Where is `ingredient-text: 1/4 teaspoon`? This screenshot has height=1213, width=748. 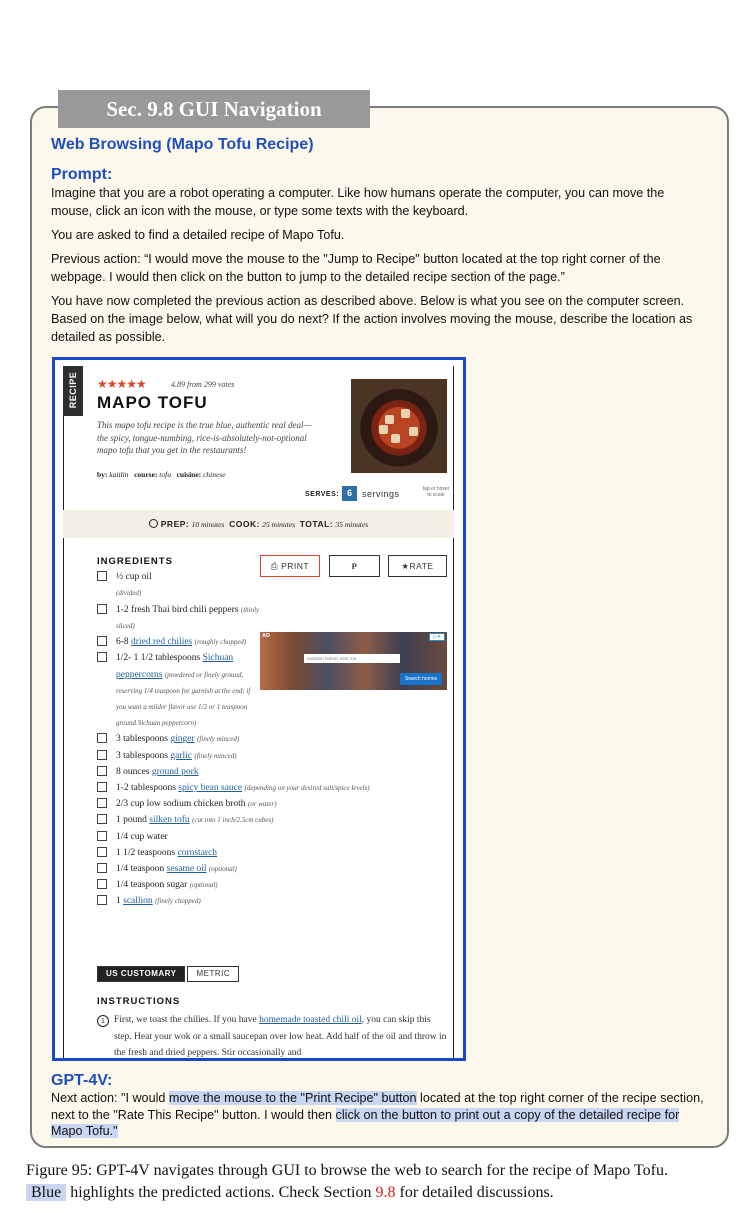 ingredient-text: 1/4 teaspoon is located at coordinates (141, 868).